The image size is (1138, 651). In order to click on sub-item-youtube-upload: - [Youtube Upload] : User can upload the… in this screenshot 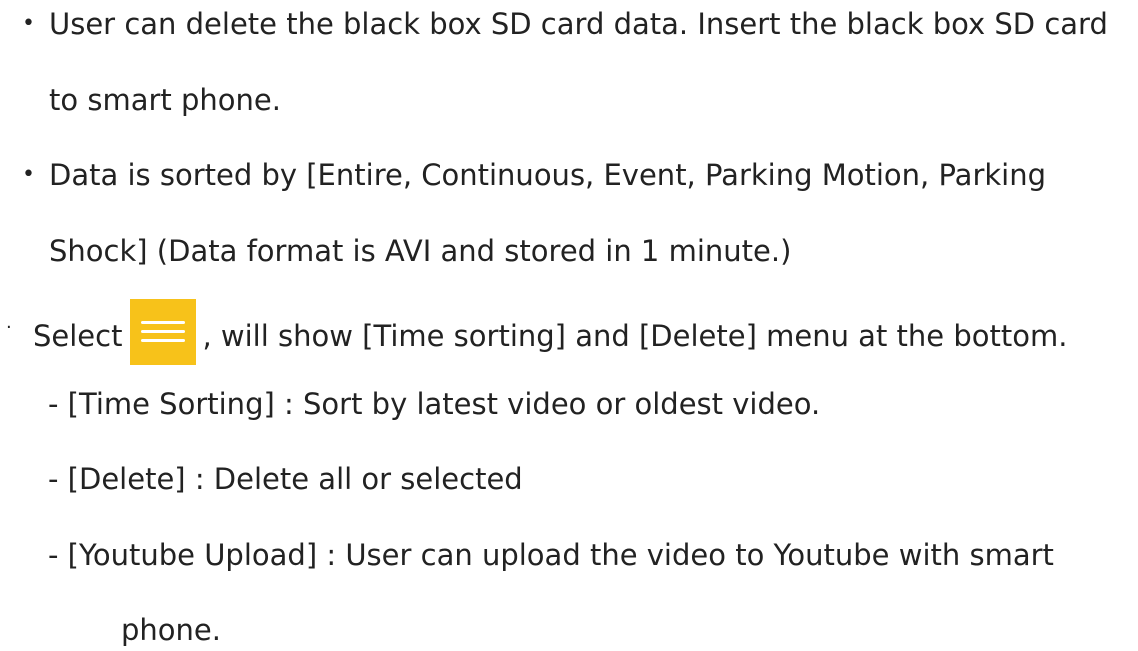, I will do `click(551, 555)`.